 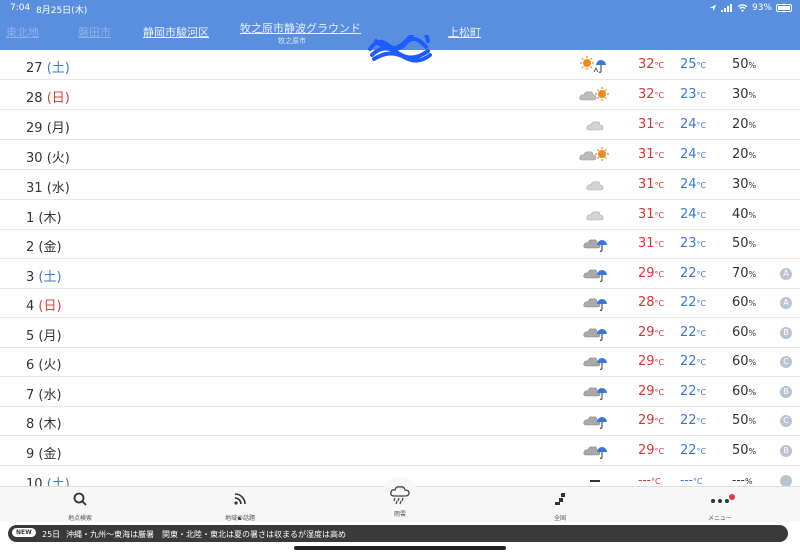 I want to click on table-row: 27 (土) 32°C 25°C 50%, so click(x=400, y=65).